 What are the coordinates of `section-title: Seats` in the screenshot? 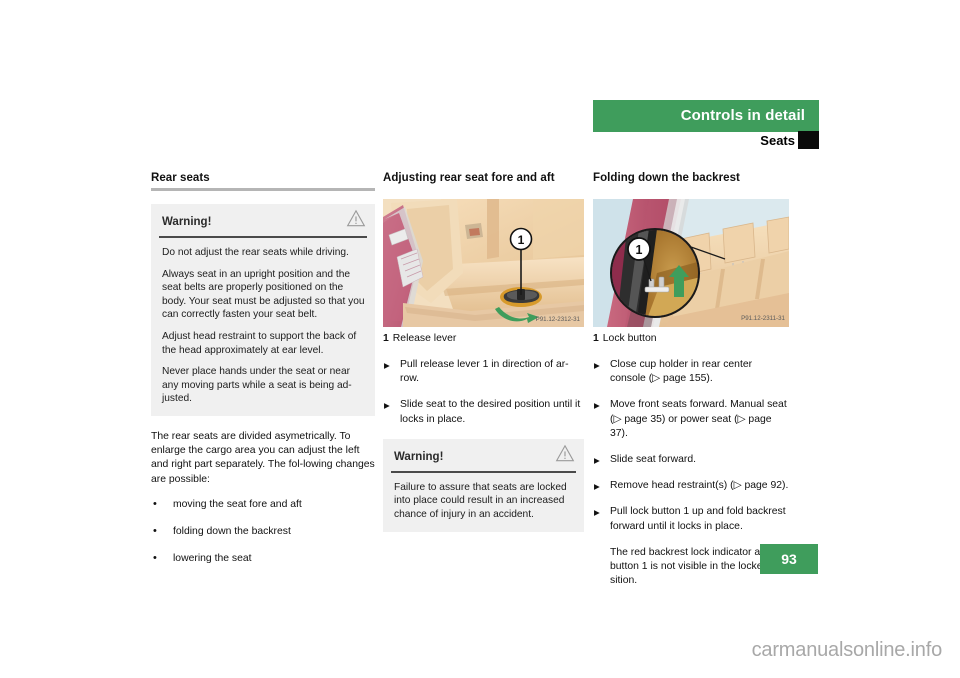 It's located at (777, 140).